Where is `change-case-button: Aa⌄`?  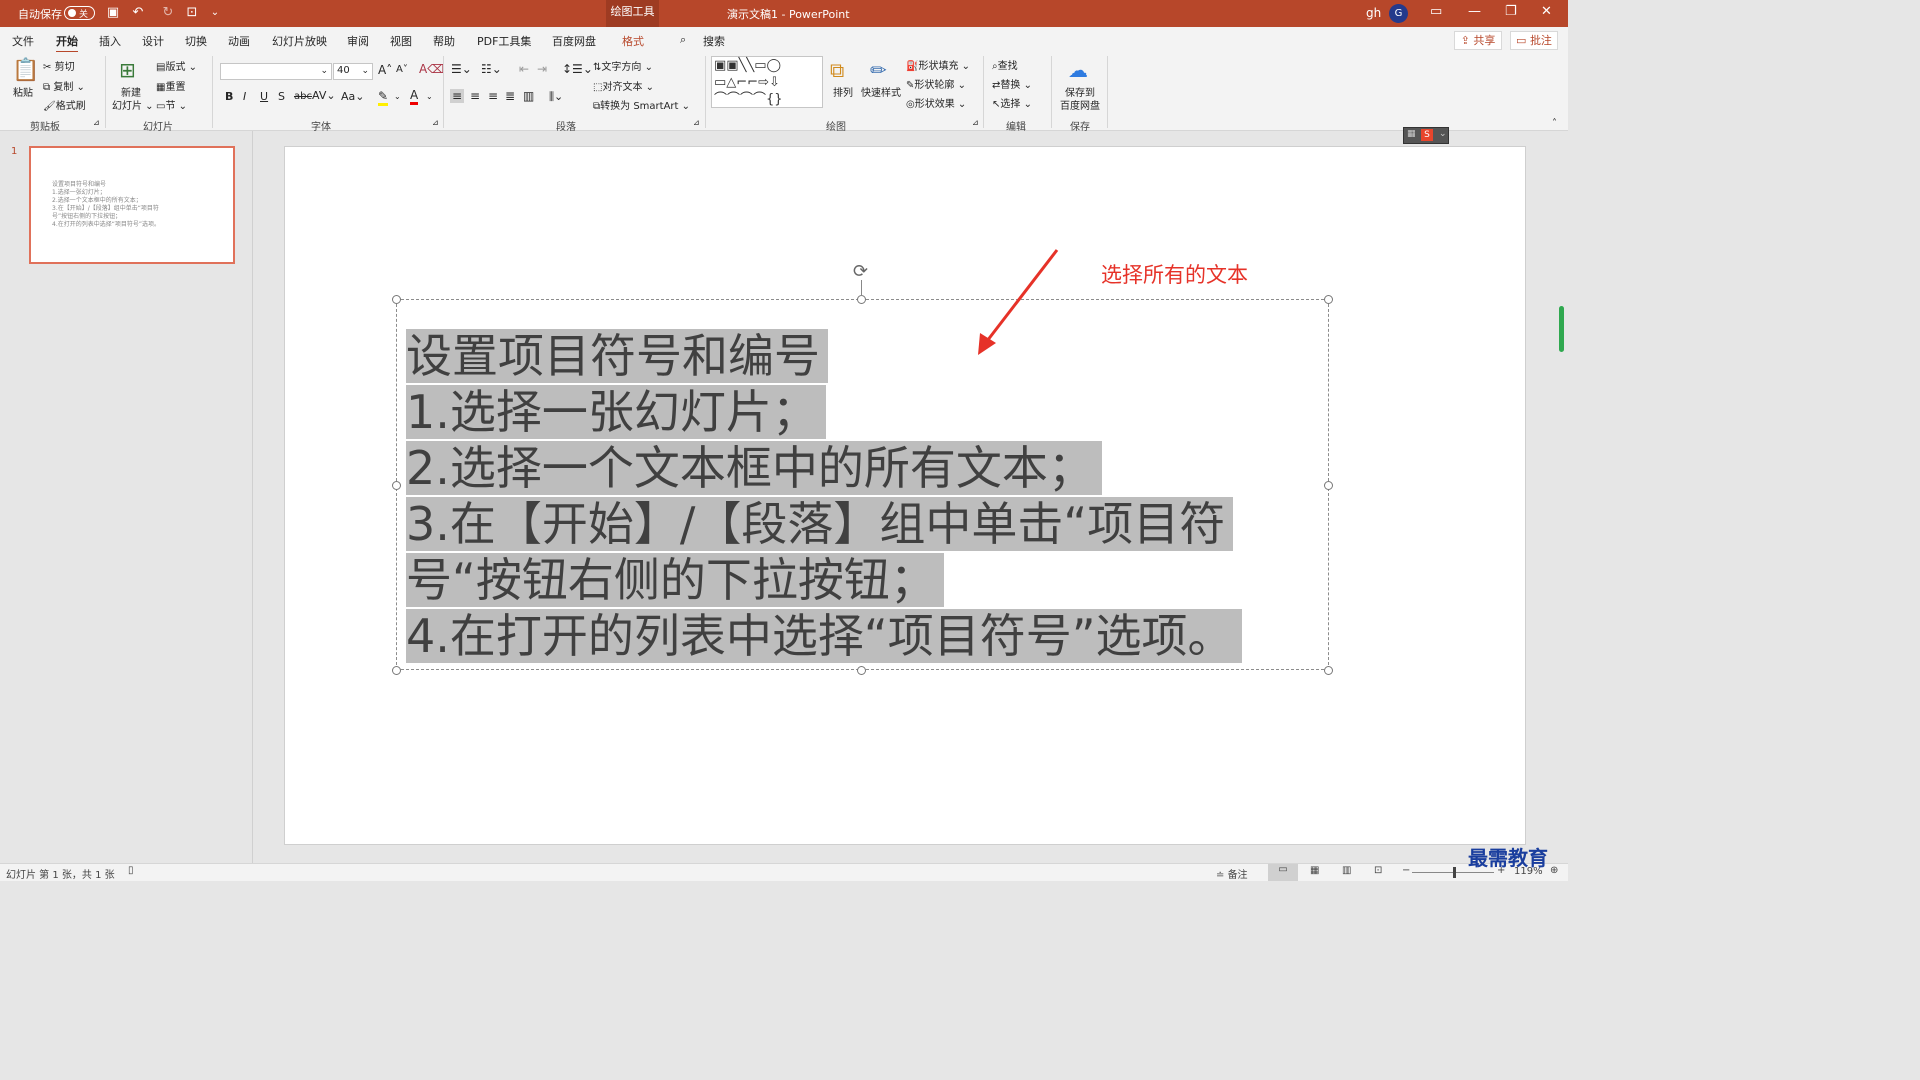
change-case-button: Aa⌄ is located at coordinates (352, 96).